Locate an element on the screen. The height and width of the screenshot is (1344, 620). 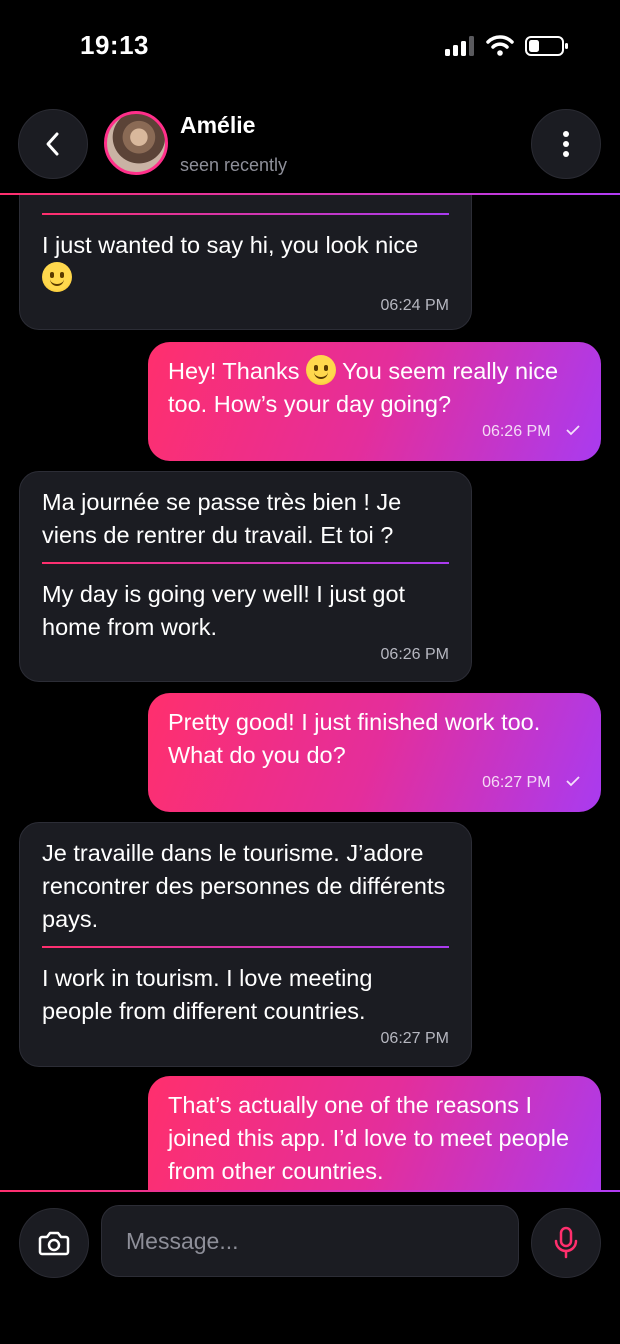
composer-divider is located at coordinates (310, 1191).